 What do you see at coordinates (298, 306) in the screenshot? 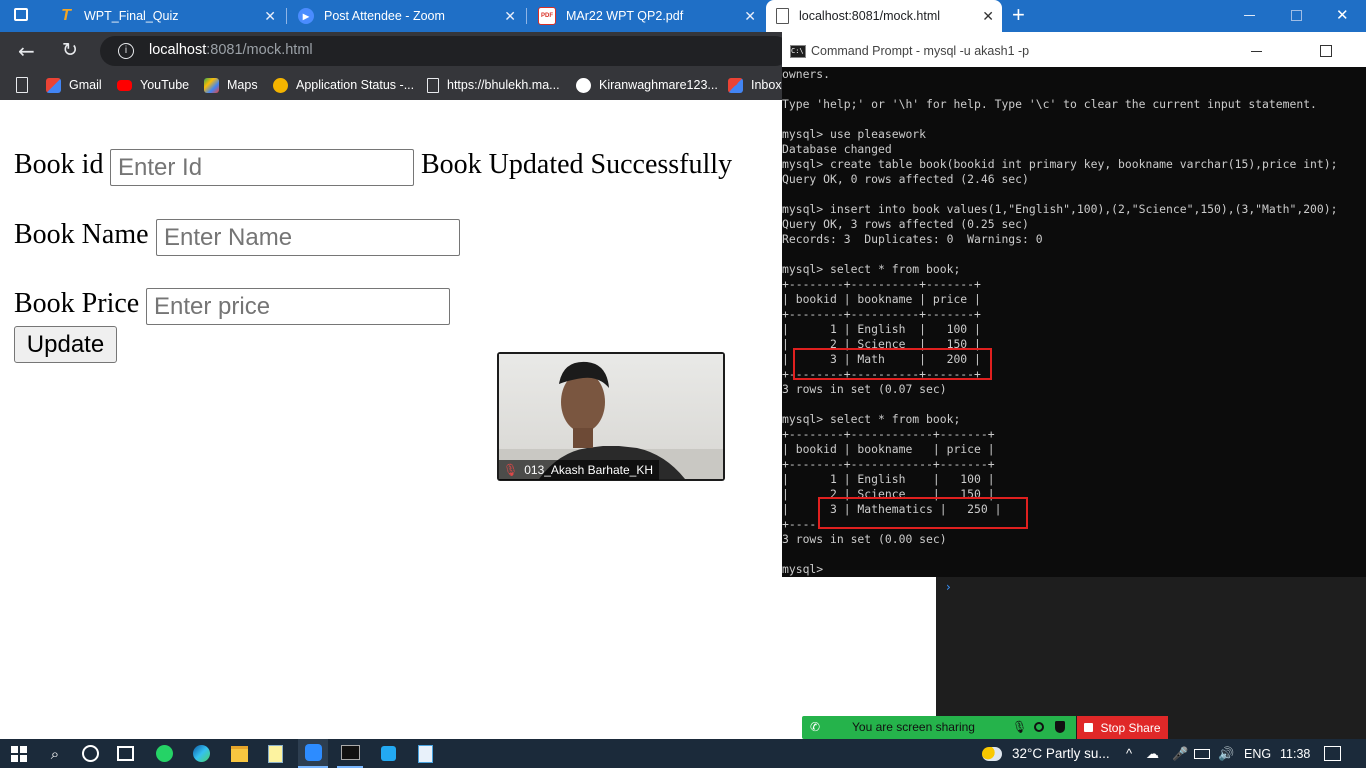
I see `book-price-input` at bounding box center [298, 306].